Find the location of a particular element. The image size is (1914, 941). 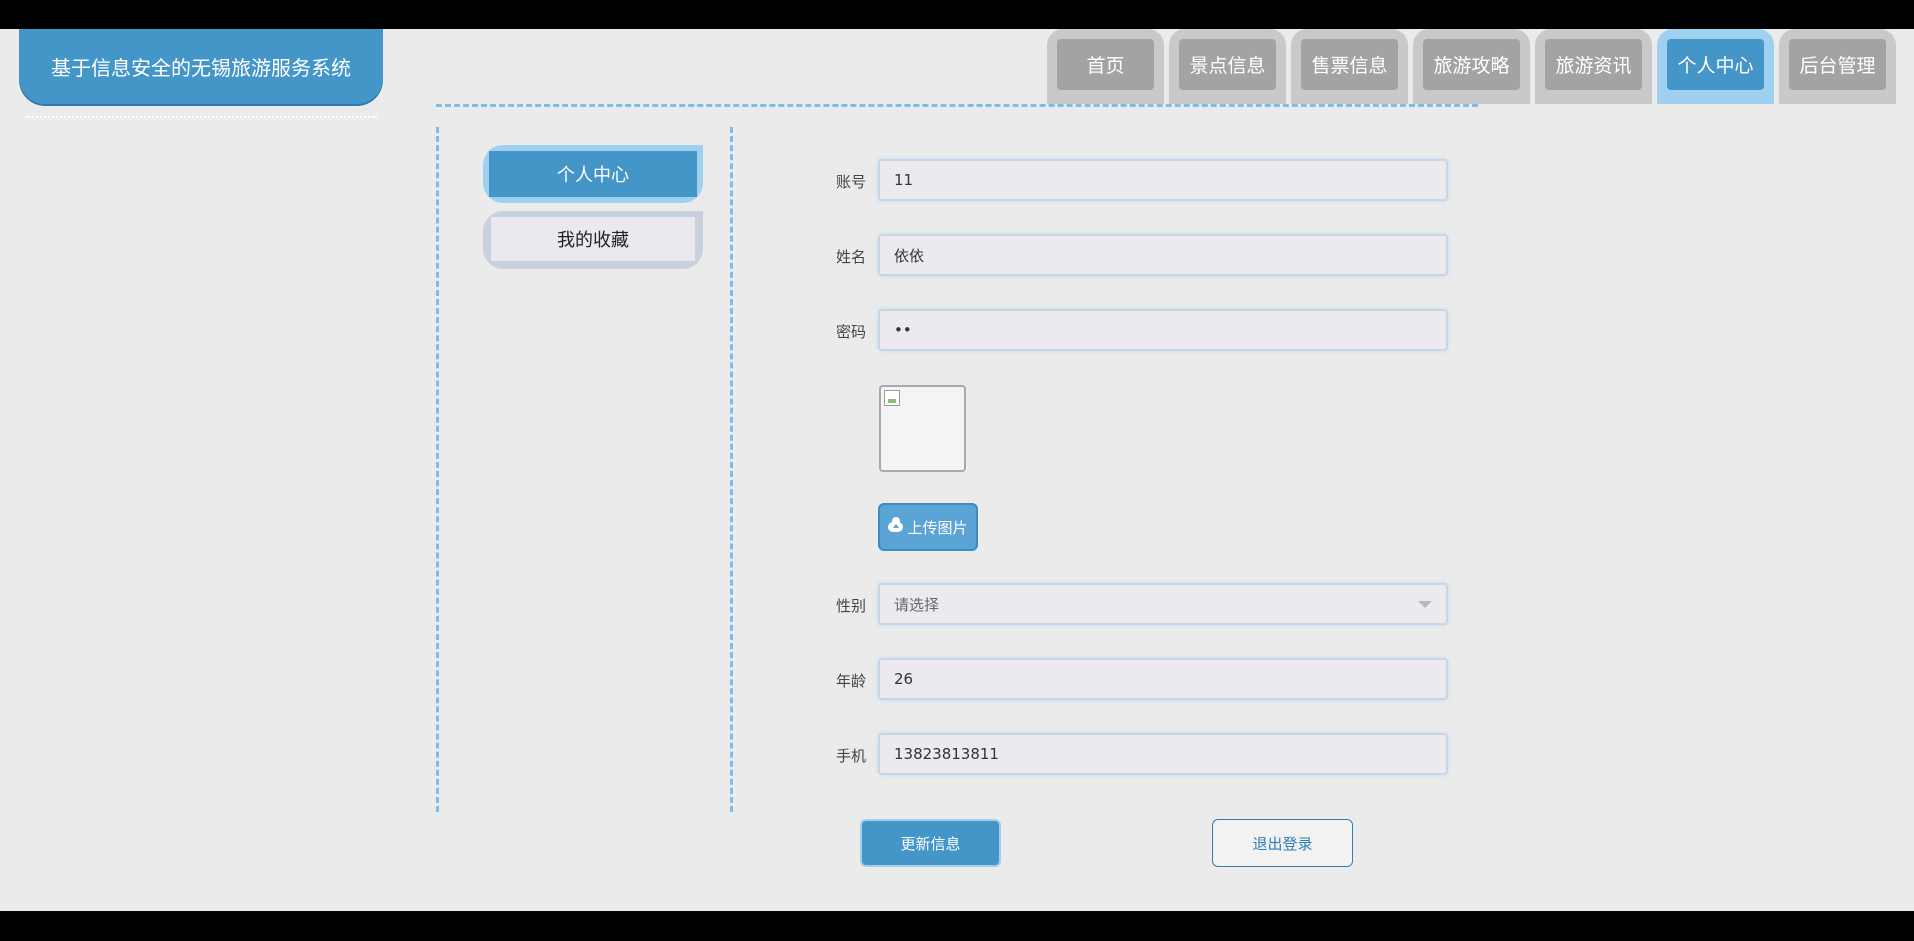

broken-image-icon is located at coordinates (892, 398).